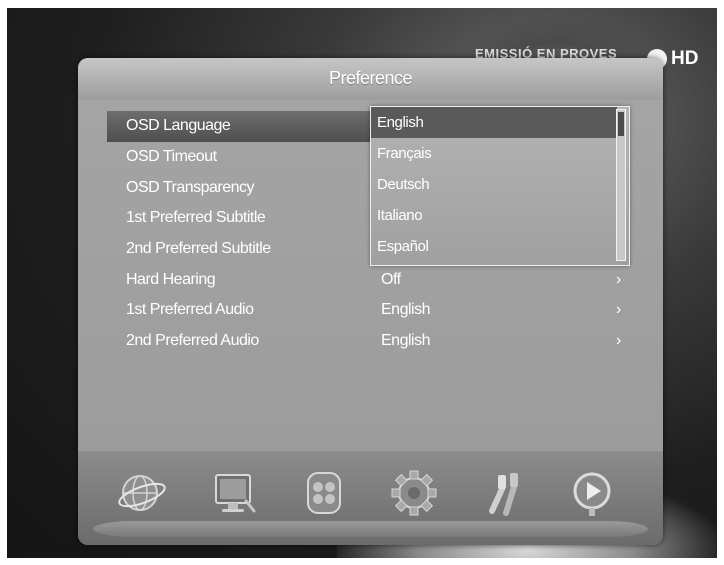 This screenshot has width=724, height=565. Describe the element at coordinates (171, 279) in the screenshot. I see `menu-row-label: Hard Hearing` at that location.